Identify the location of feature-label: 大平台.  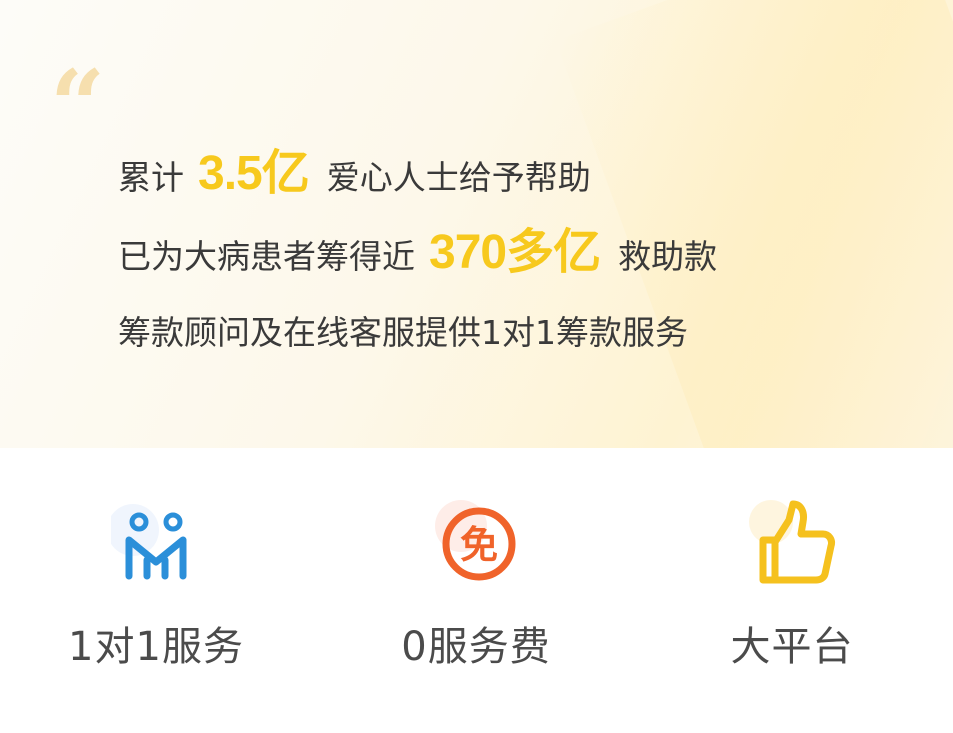
(792, 647).